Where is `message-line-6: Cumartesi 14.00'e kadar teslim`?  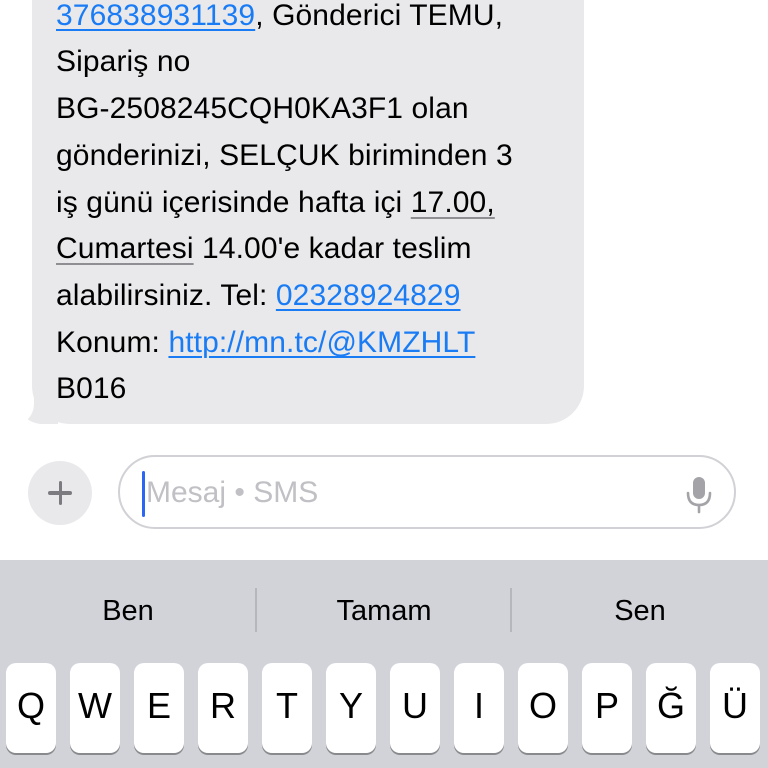
message-line-6: Cumartesi 14.00'e kadar teslim is located at coordinates (264, 248).